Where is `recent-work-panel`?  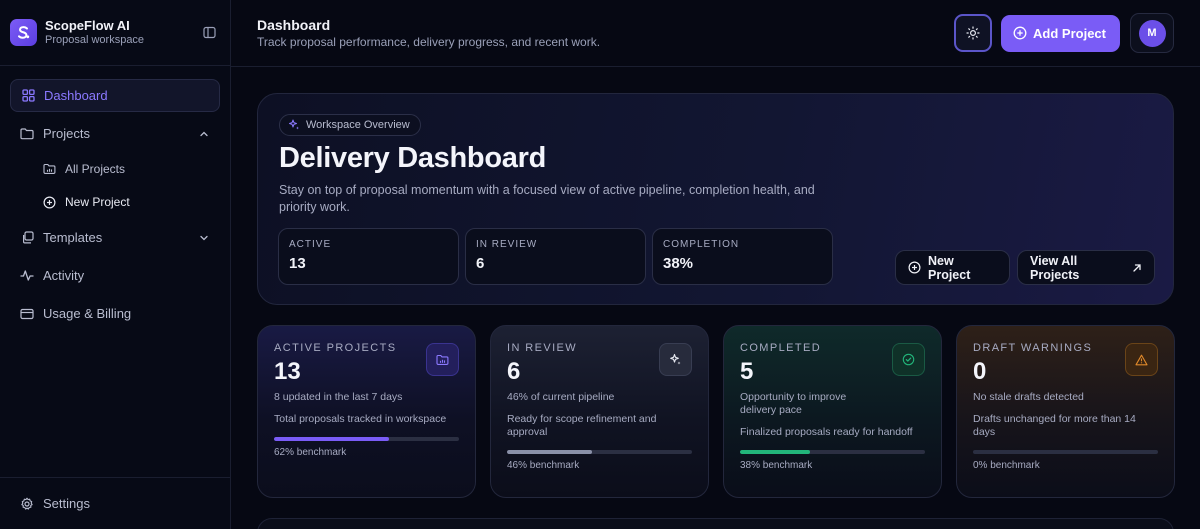
recent-work-panel is located at coordinates (715, 523).